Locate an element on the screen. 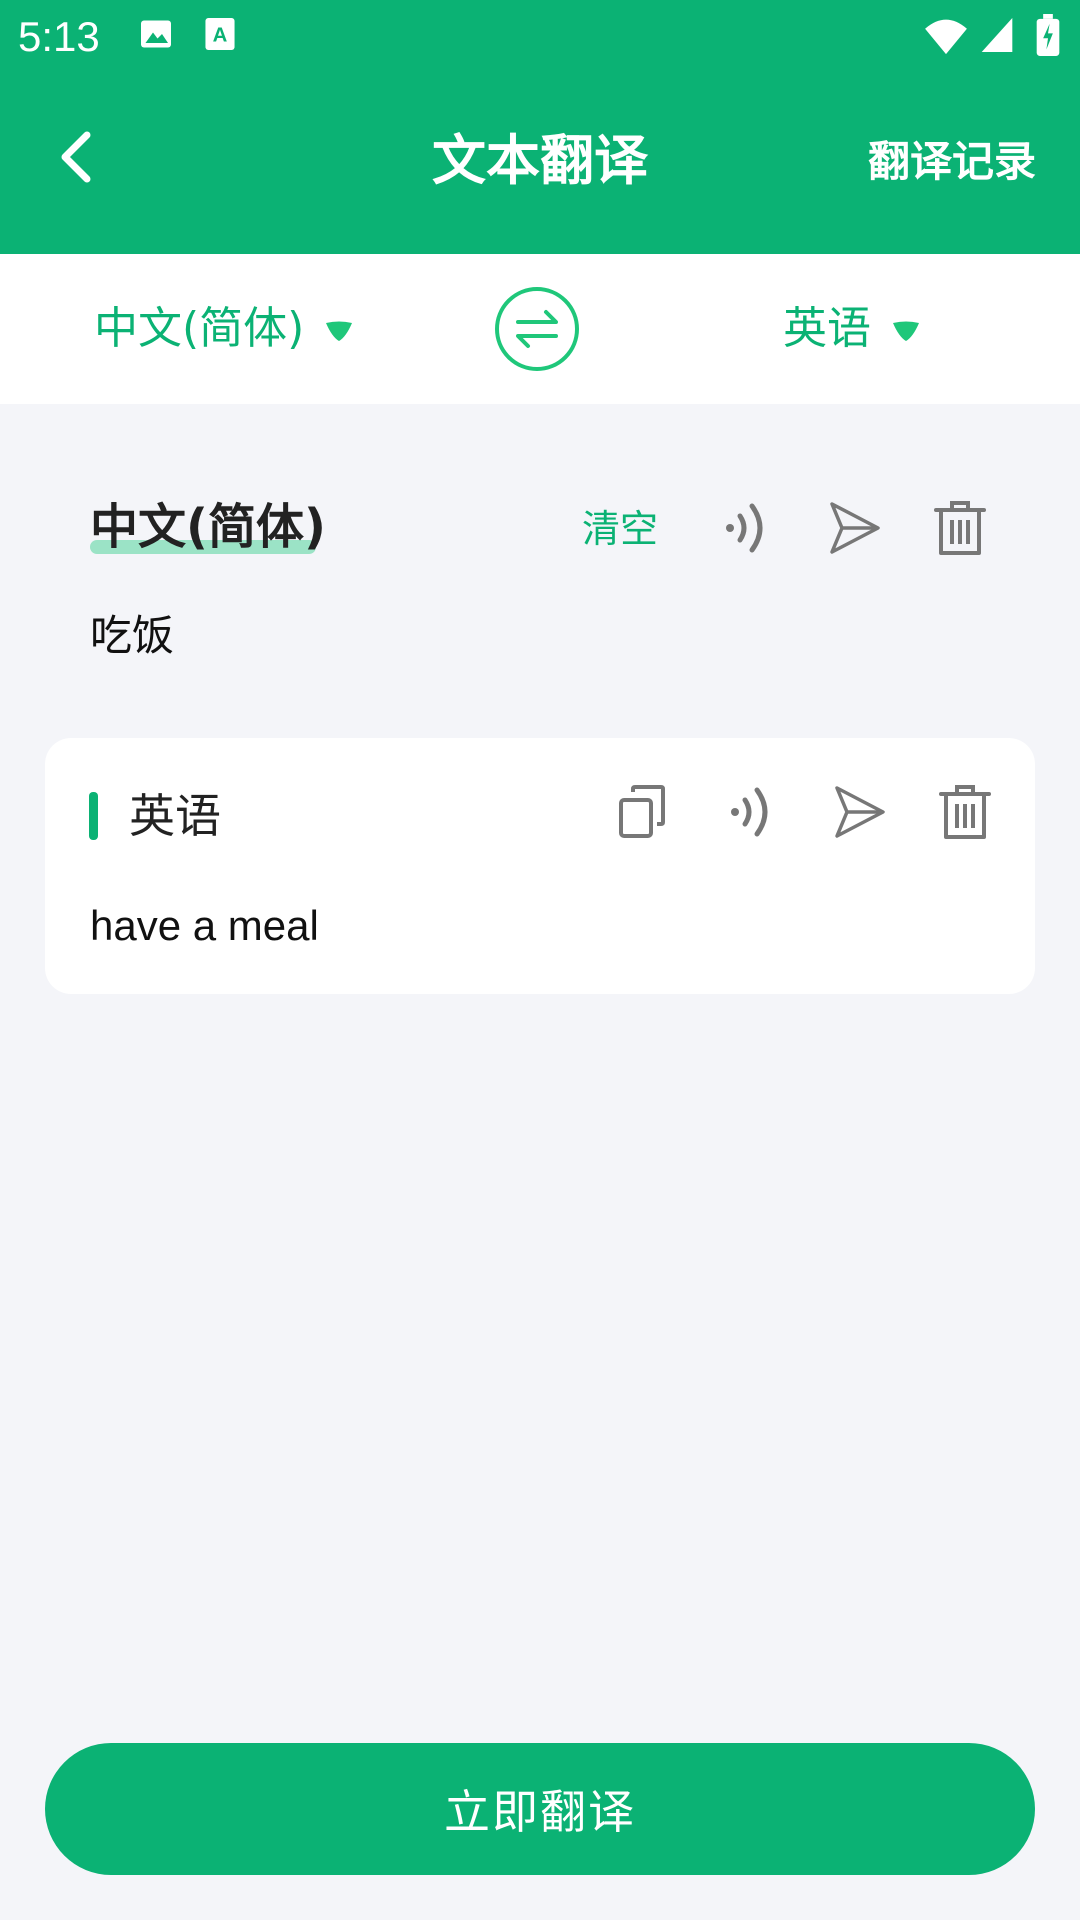 The image size is (1080, 1920). result-card: 英语 have a meal is located at coordinates (540, 866).